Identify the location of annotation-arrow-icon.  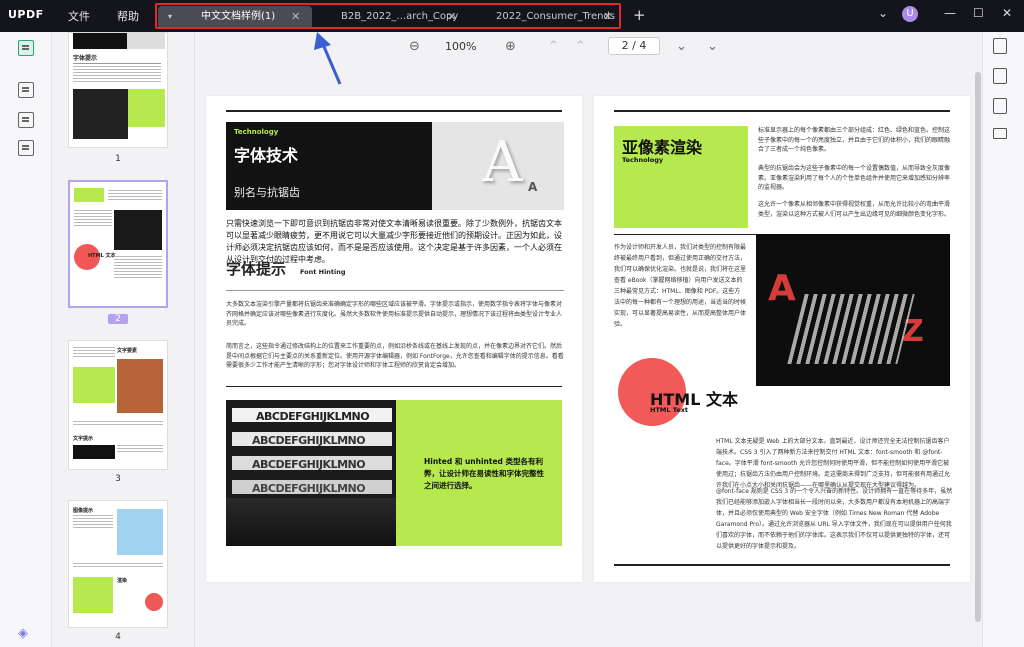
(328, 58).